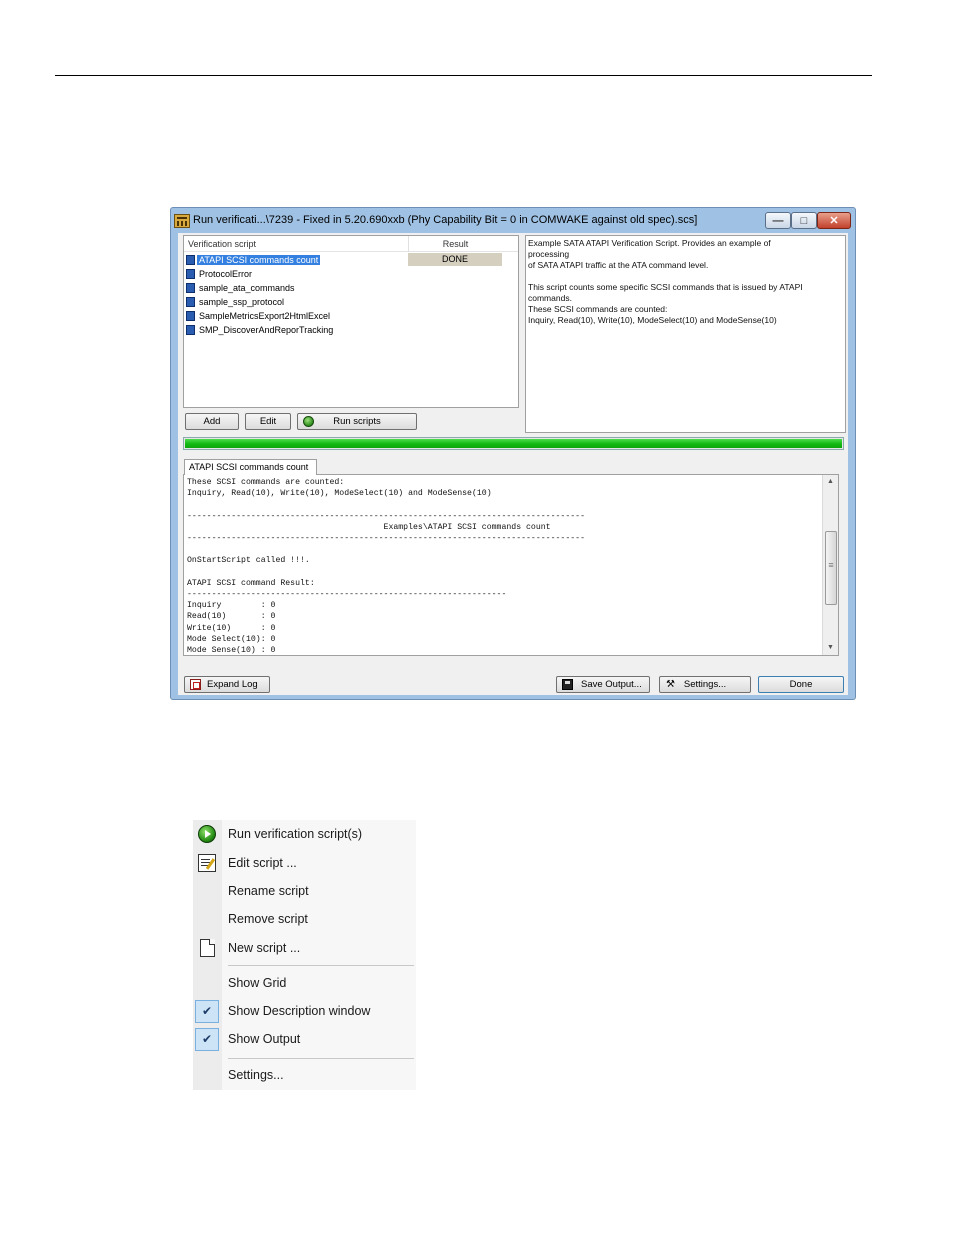 The image size is (954, 1235). I want to click on minimize-button: —, so click(778, 220).